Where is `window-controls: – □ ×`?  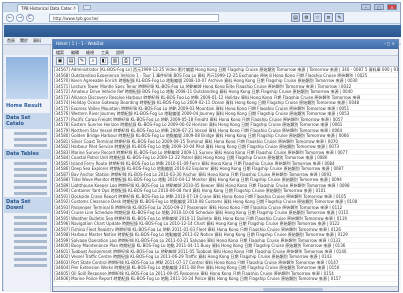
window-controls: – □ × is located at coordinates (379, 7).